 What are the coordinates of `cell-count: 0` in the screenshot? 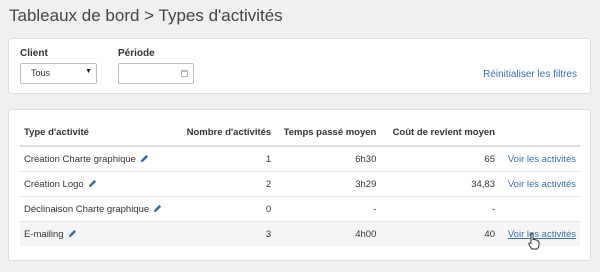 It's located at (225, 209).